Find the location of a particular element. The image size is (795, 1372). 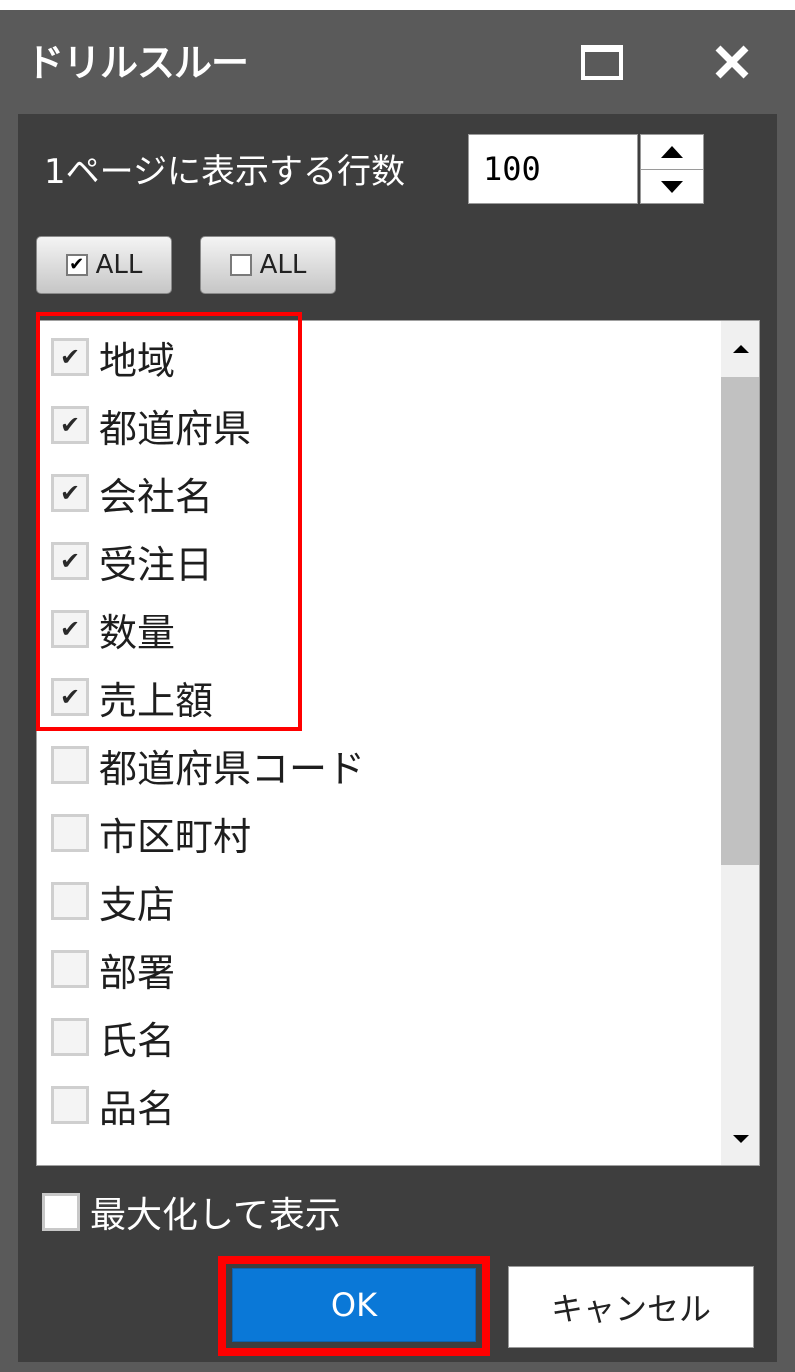

scroll-down-icon is located at coordinates (741, 1139).